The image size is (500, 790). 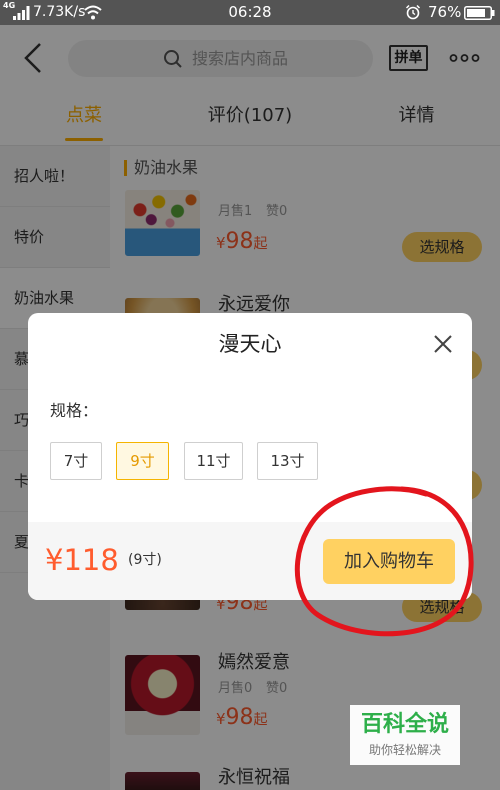 What do you see at coordinates (287, 461) in the screenshot?
I see `size-option-13: 13寸` at bounding box center [287, 461].